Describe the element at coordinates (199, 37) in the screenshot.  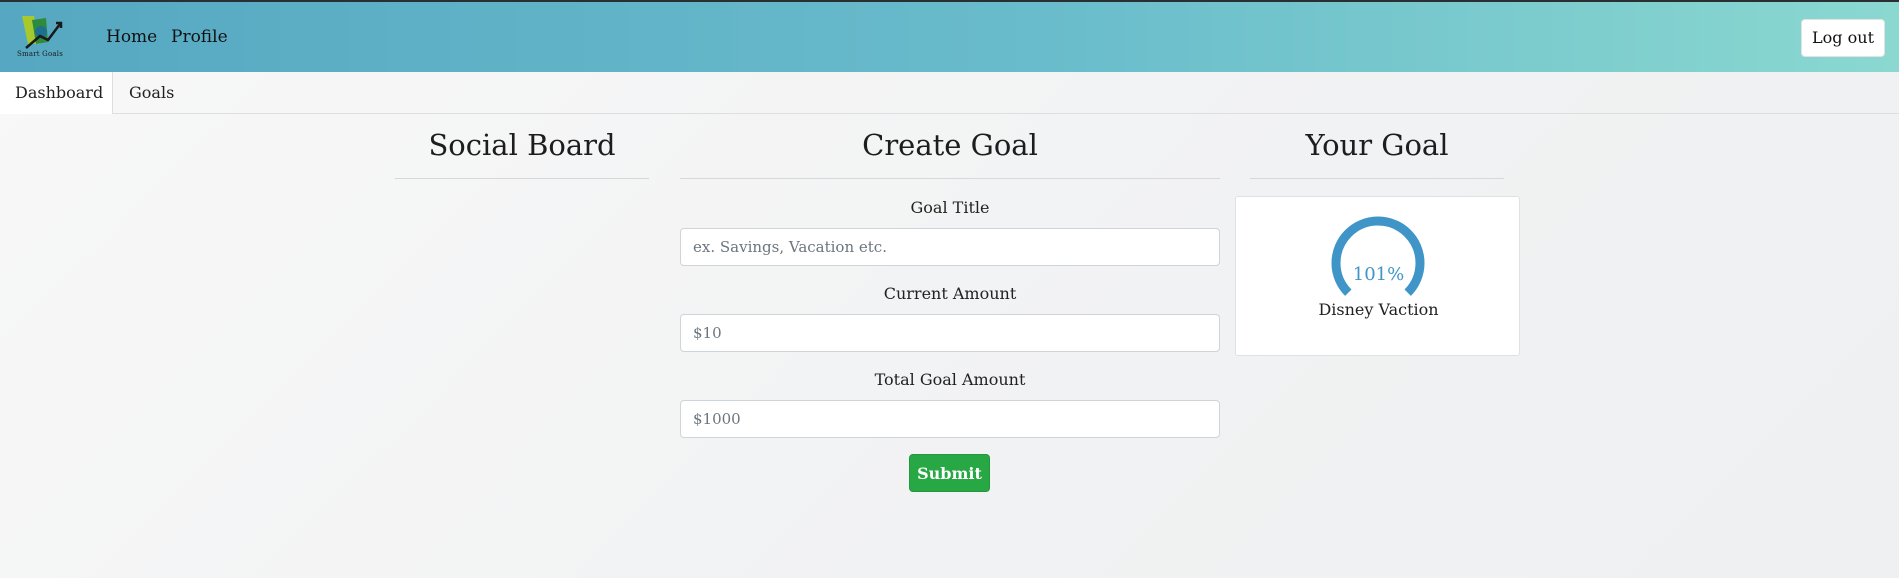
I see `nav-profile-link: Profile` at that location.